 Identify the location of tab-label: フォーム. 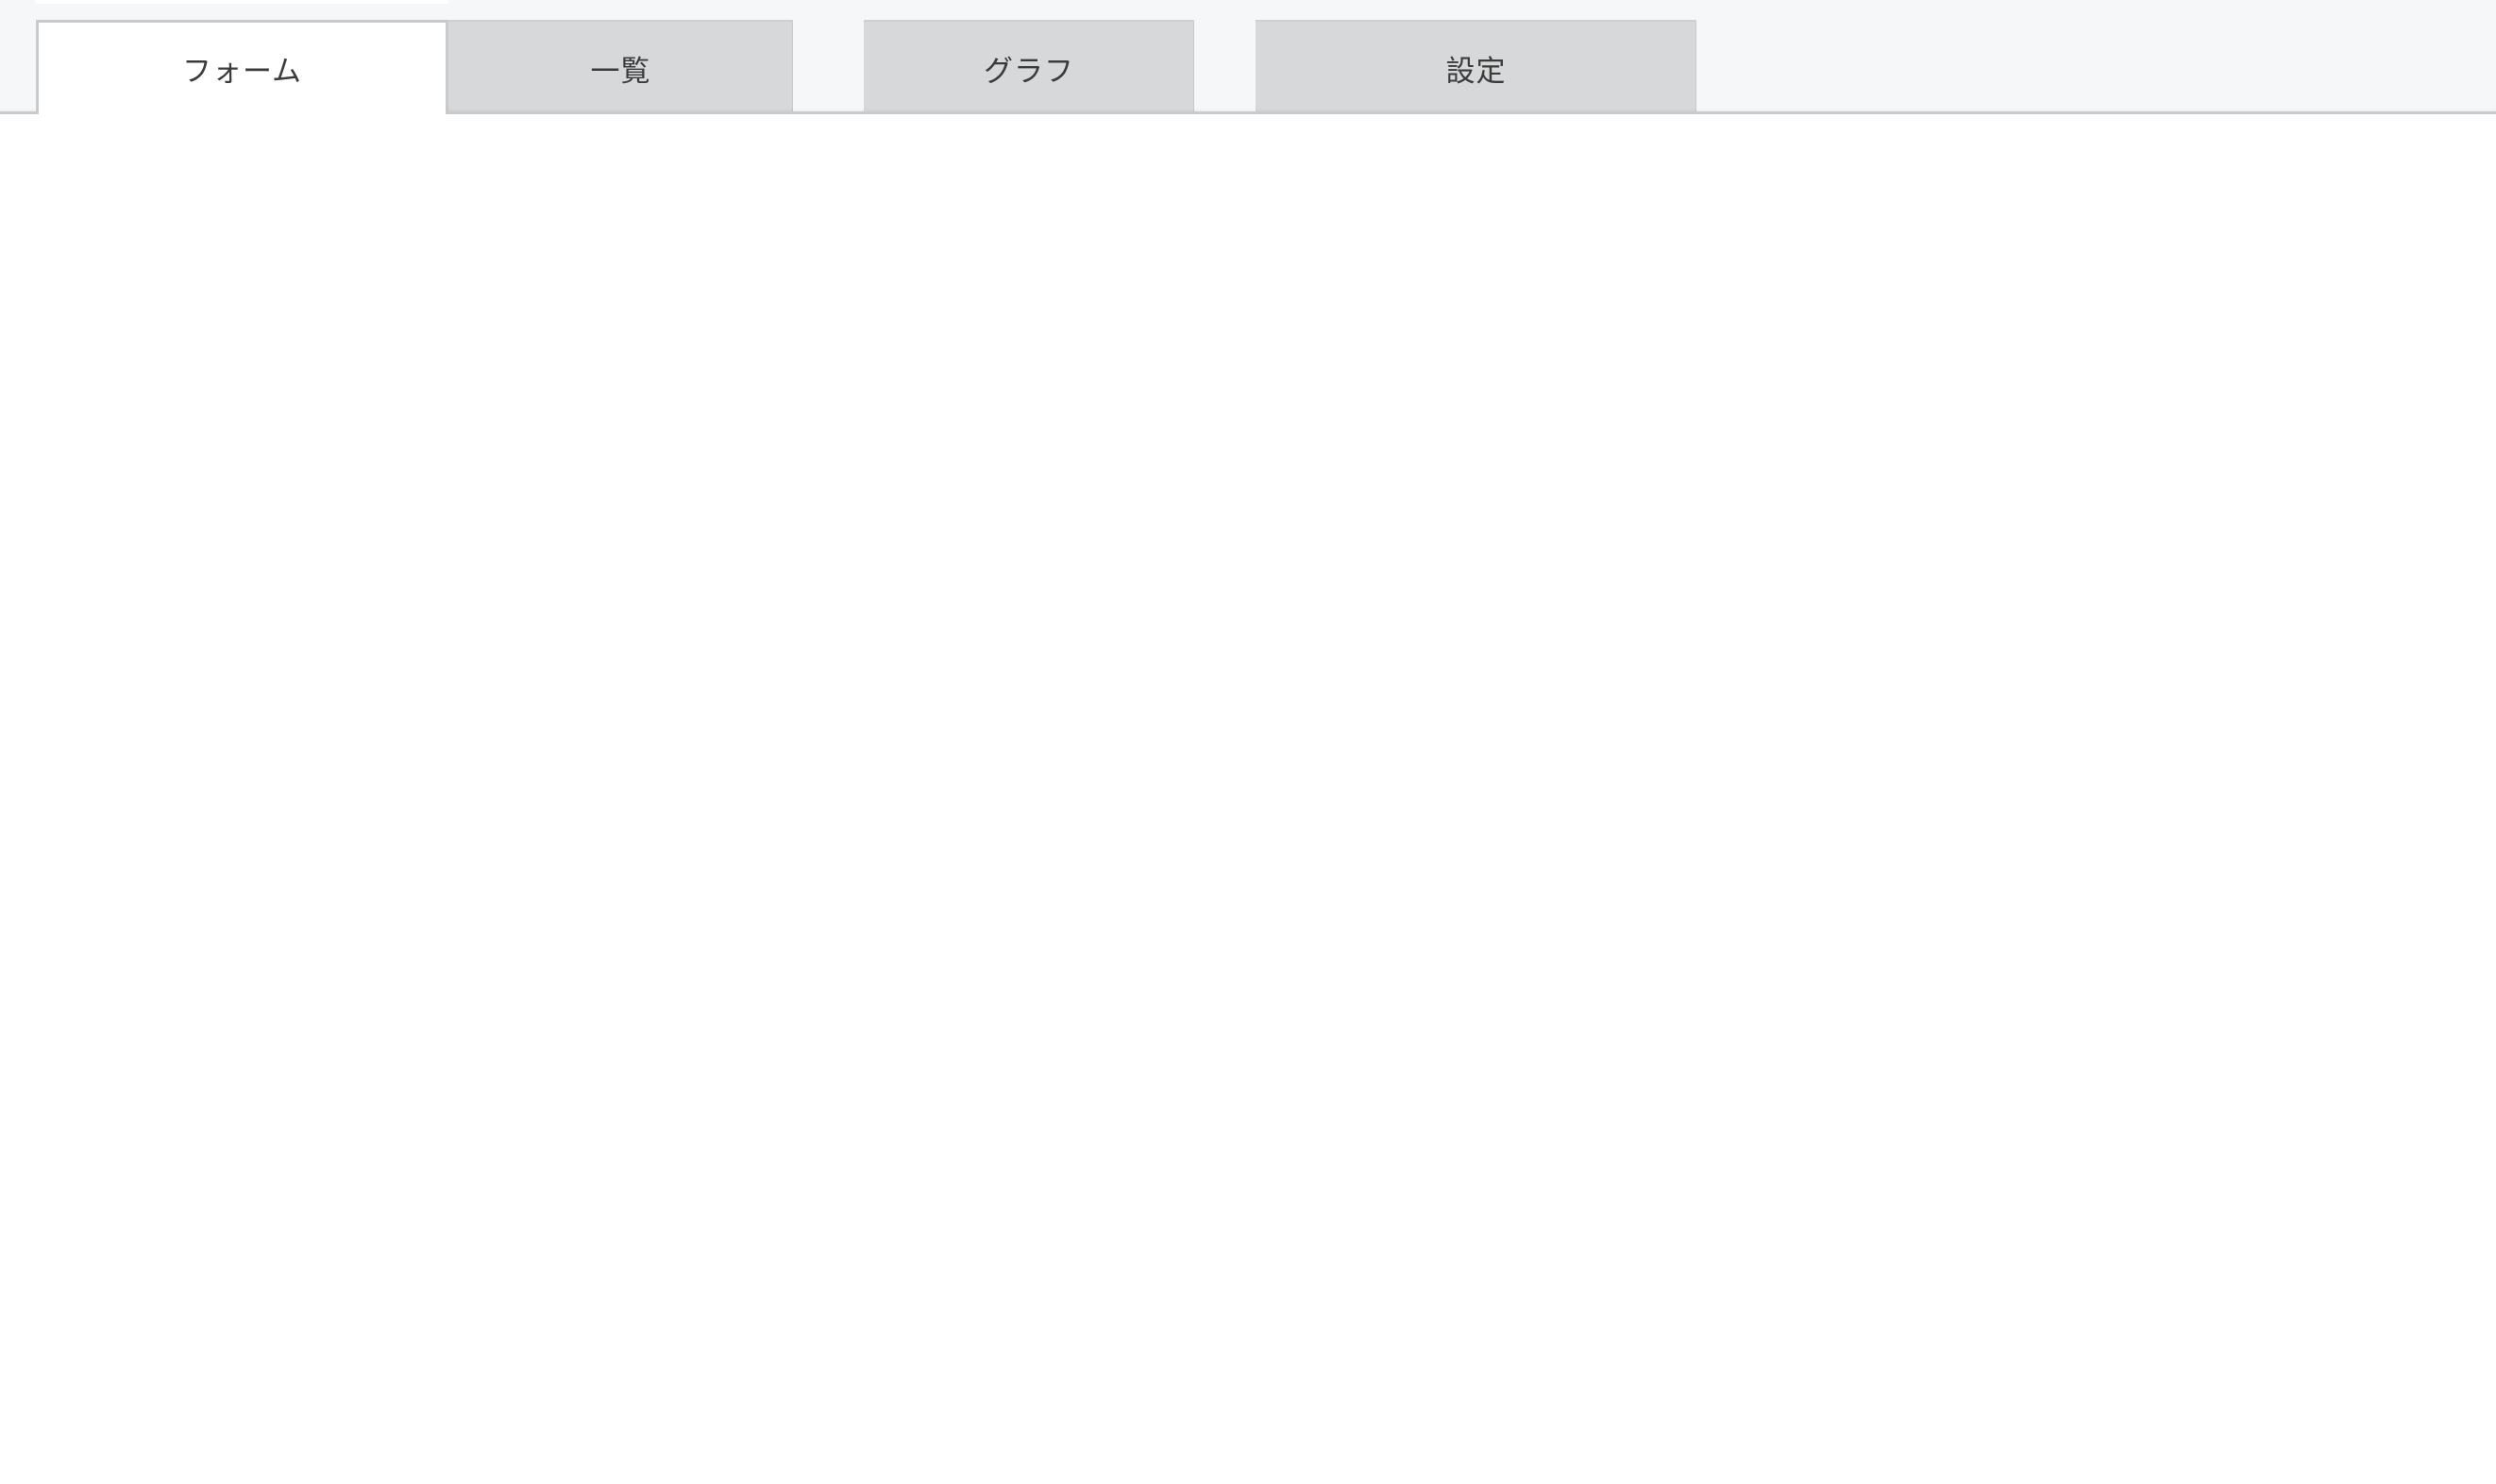
(242, 71).